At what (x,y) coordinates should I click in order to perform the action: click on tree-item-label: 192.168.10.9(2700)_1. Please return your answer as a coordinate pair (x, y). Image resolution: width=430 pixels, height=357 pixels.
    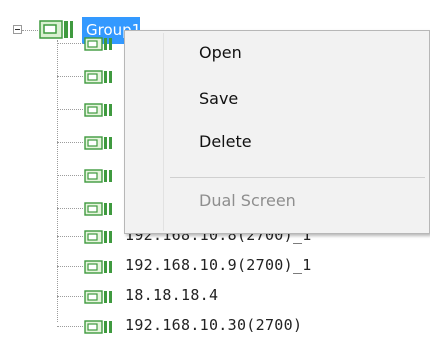
    Looking at the image, I should click on (218, 265).